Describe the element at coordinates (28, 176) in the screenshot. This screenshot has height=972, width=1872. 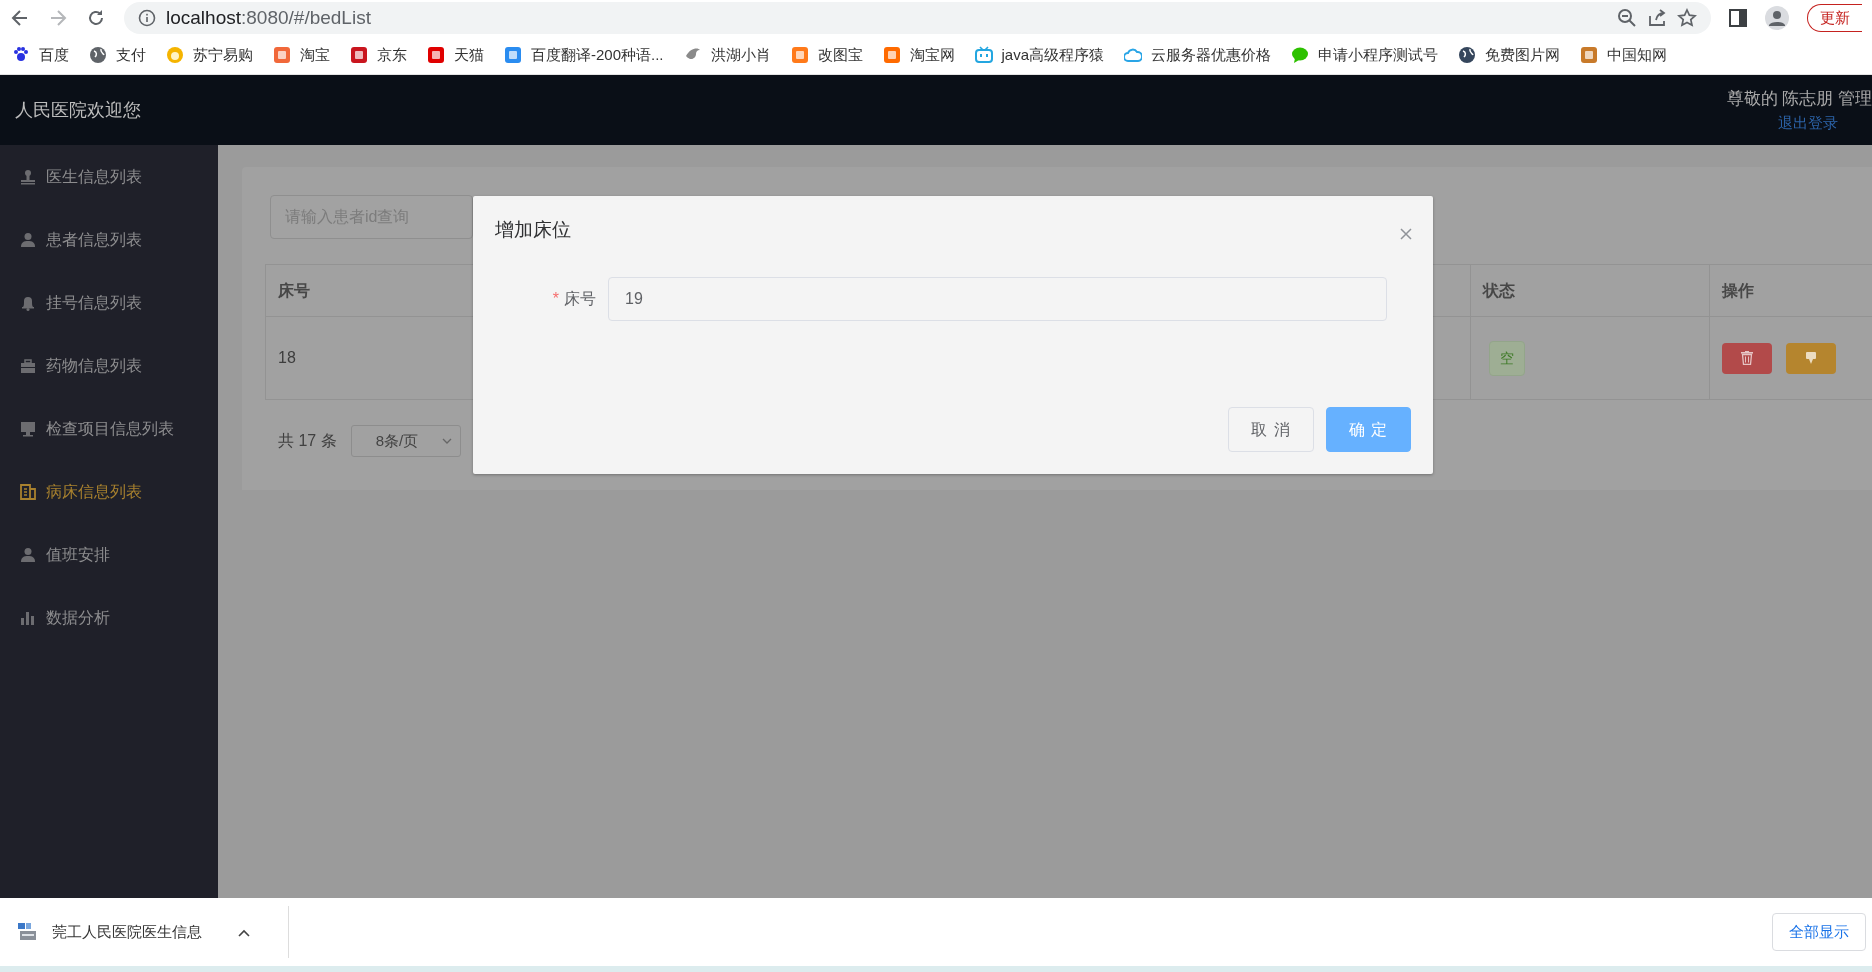
I see `stamp-icon` at that location.